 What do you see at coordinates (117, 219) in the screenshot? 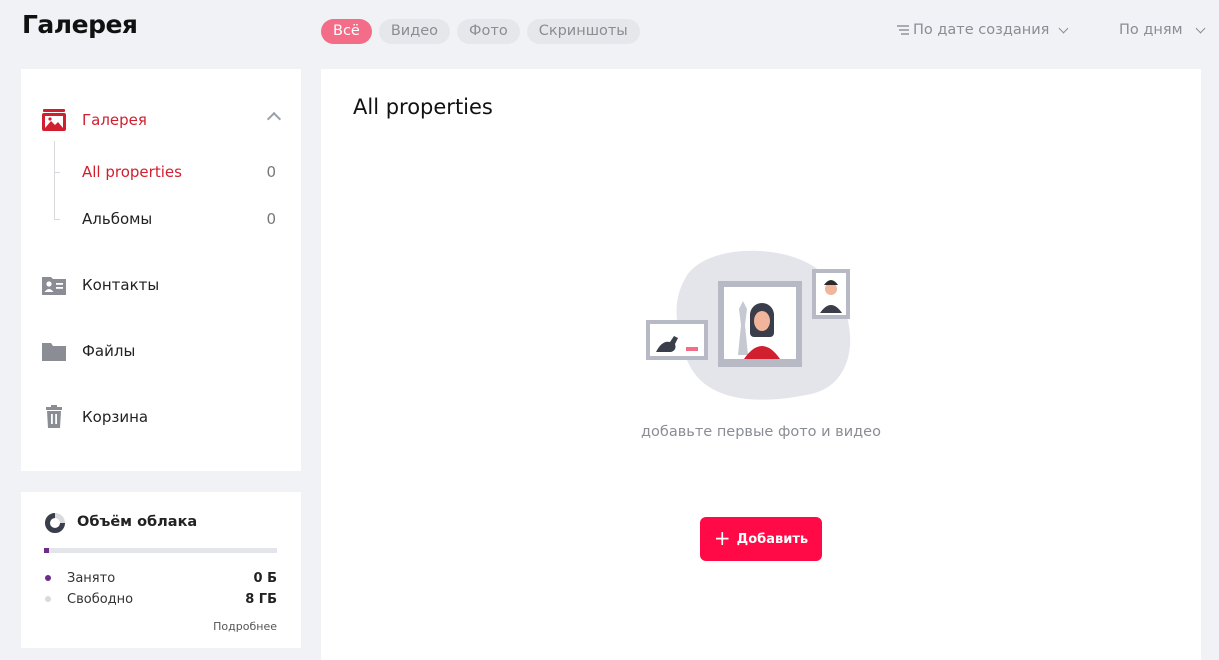
I see `sidebar-item-label: Альбомы` at bounding box center [117, 219].